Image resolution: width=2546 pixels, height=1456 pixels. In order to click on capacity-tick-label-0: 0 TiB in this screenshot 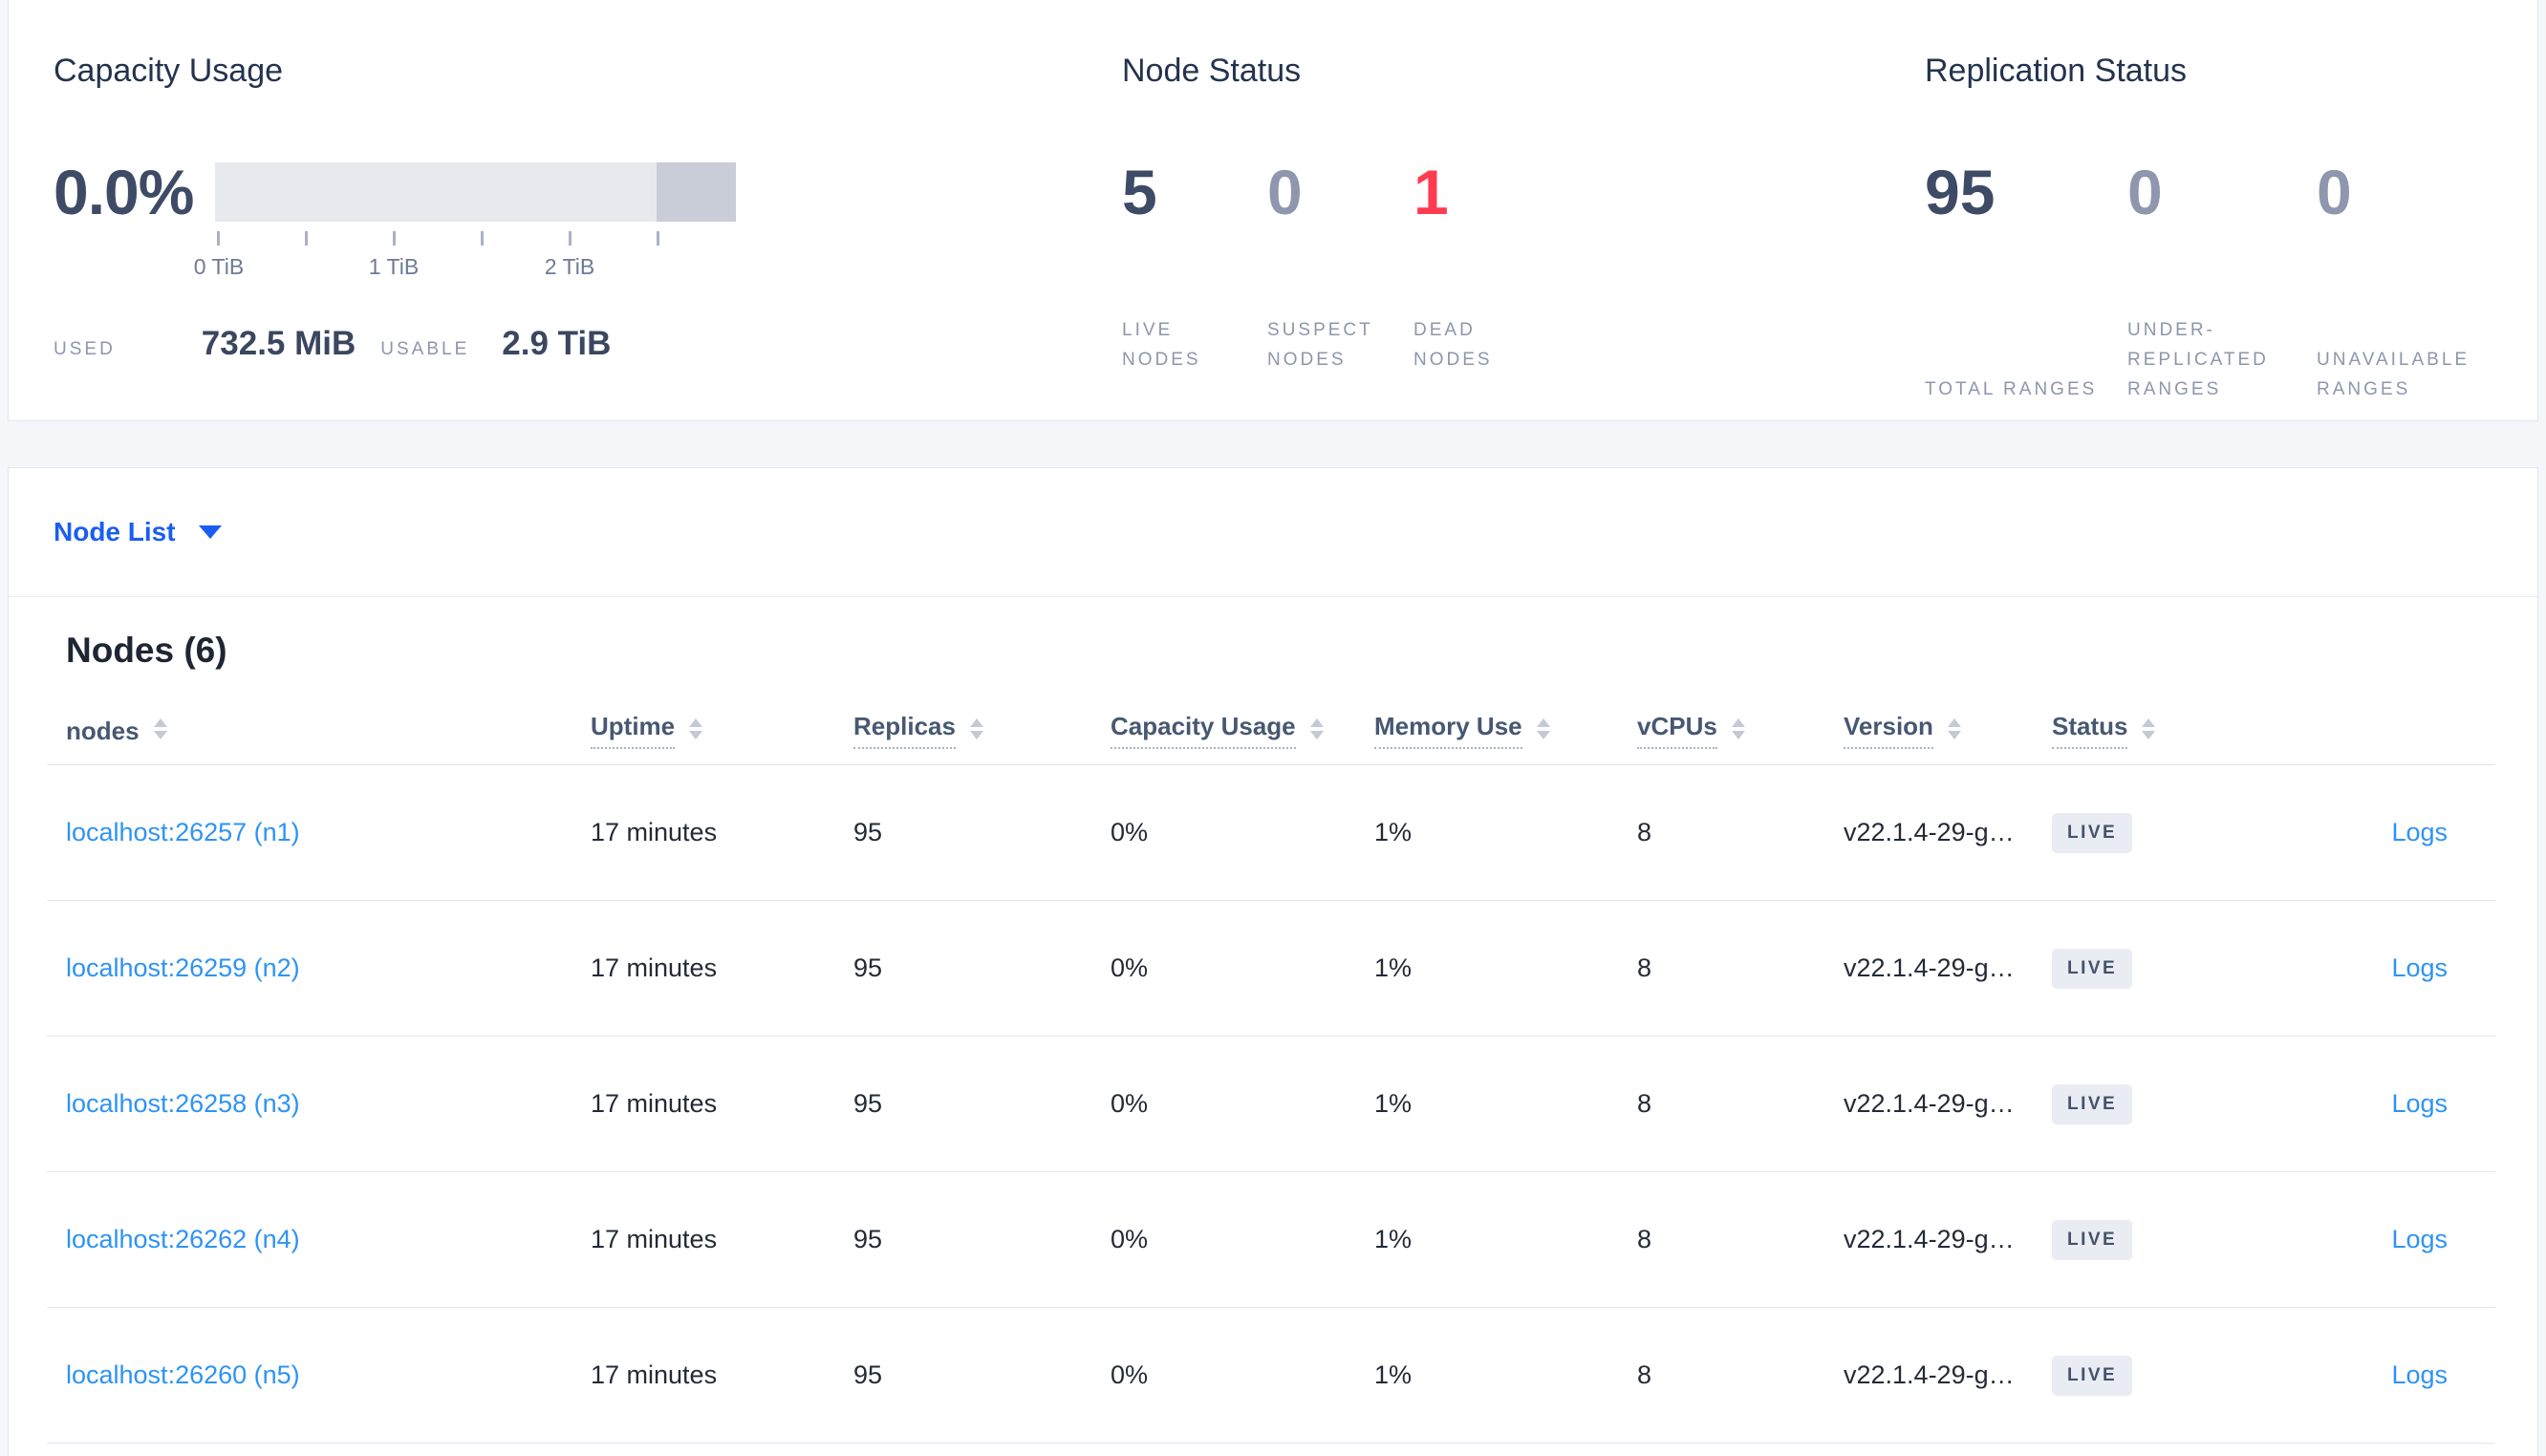, I will do `click(219, 267)`.